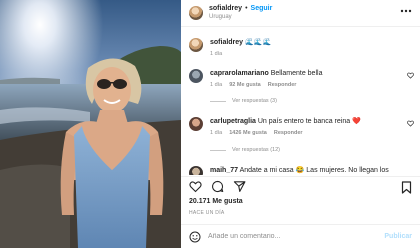  Describe the element at coordinates (216, 201) in the screenshot. I see `likes-count: 20.171 Me gusta` at that location.